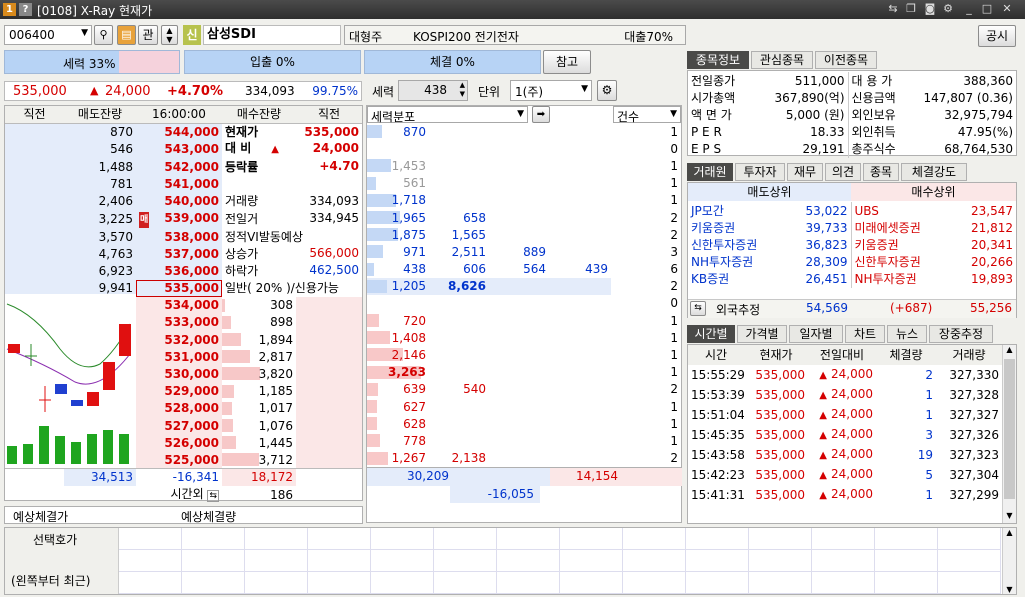  Describe the element at coordinates (710, 279) in the screenshot. I see `sell-broker: KB증권` at that location.